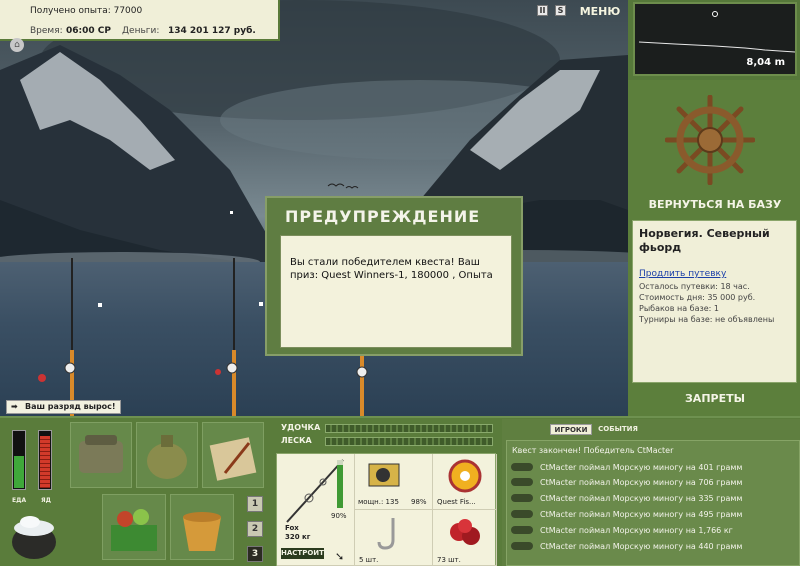 This screenshot has height=566, width=800. Describe the element at coordinates (765, 62) in the screenshot. I see `depth-value: 8,04 m` at that location.